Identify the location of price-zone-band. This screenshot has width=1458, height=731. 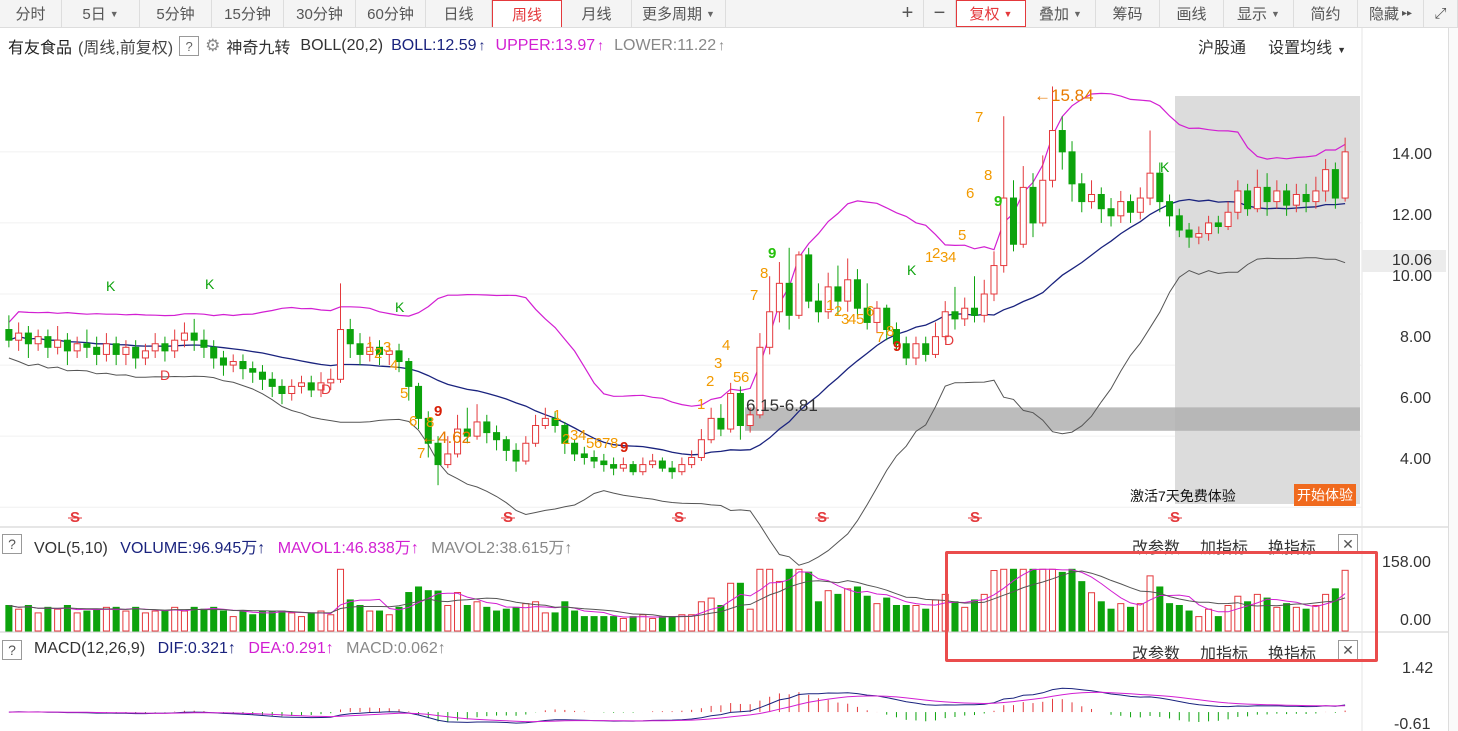
(1052, 419).